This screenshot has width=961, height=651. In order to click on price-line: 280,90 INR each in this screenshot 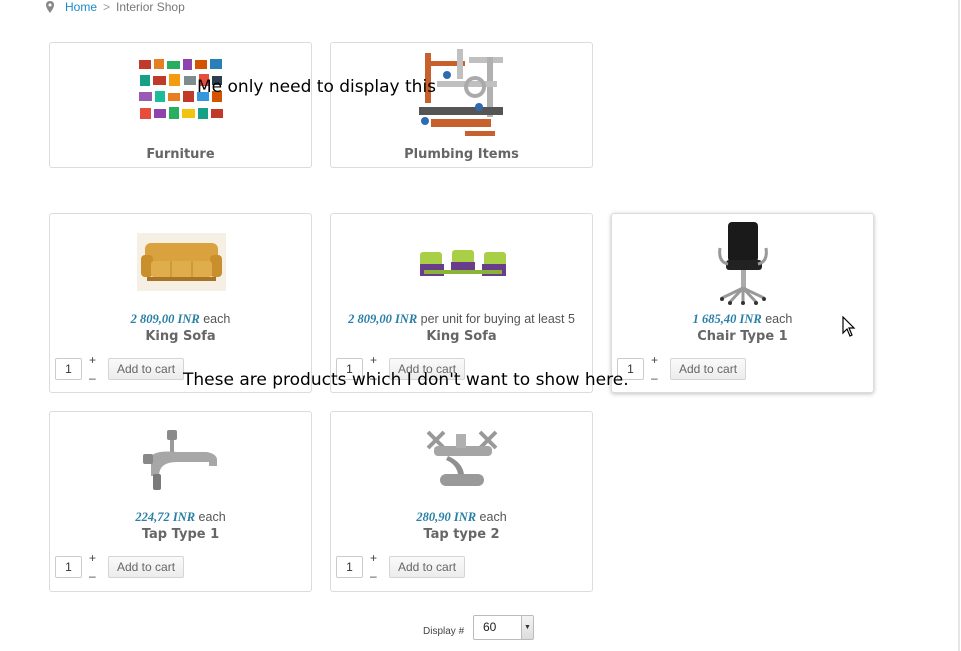, I will do `click(461, 517)`.